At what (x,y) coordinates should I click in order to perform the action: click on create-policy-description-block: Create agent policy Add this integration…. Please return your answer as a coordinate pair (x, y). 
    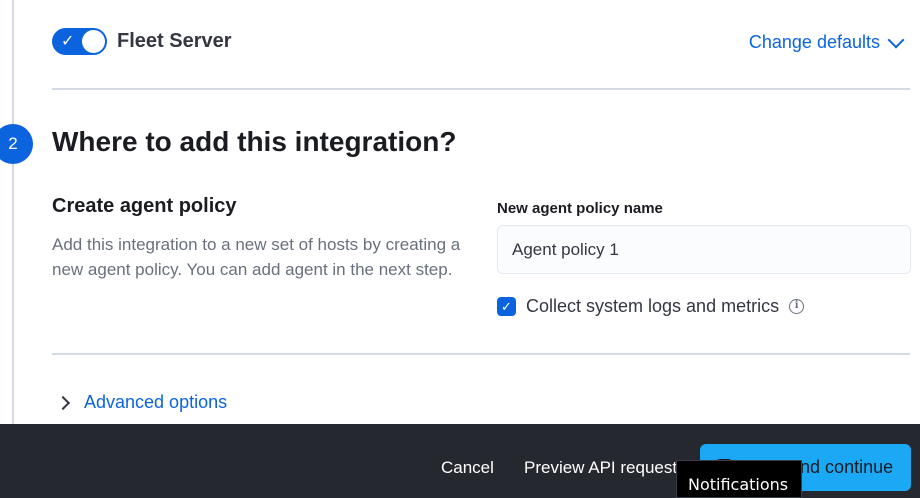
    Looking at the image, I should click on (262, 238).